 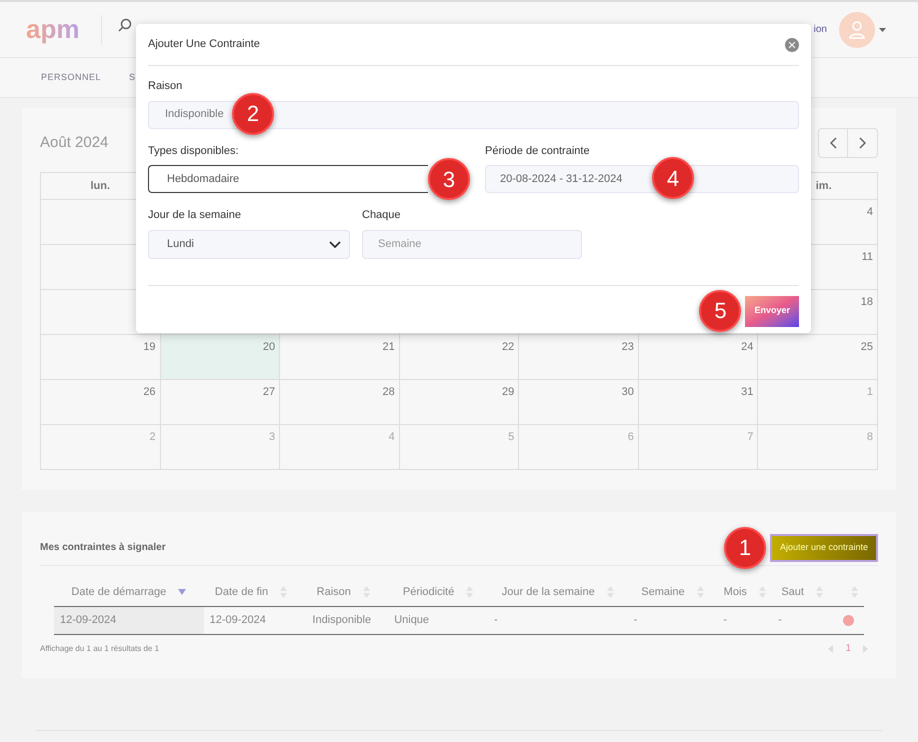 I want to click on day-number: 2, so click(x=152, y=437).